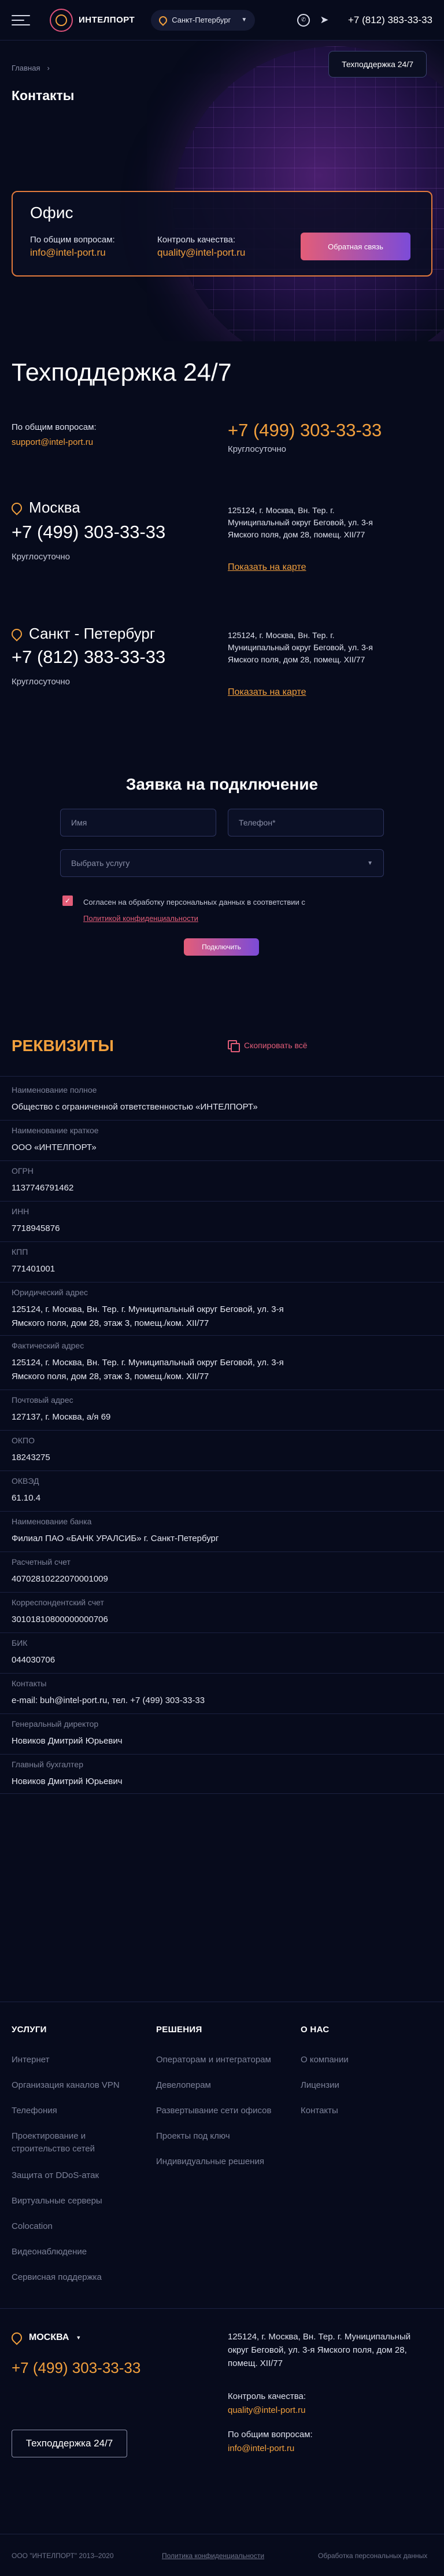 The image size is (444, 2576). Describe the element at coordinates (31, 1457) in the screenshot. I see `requisite-value: 18243275` at that location.